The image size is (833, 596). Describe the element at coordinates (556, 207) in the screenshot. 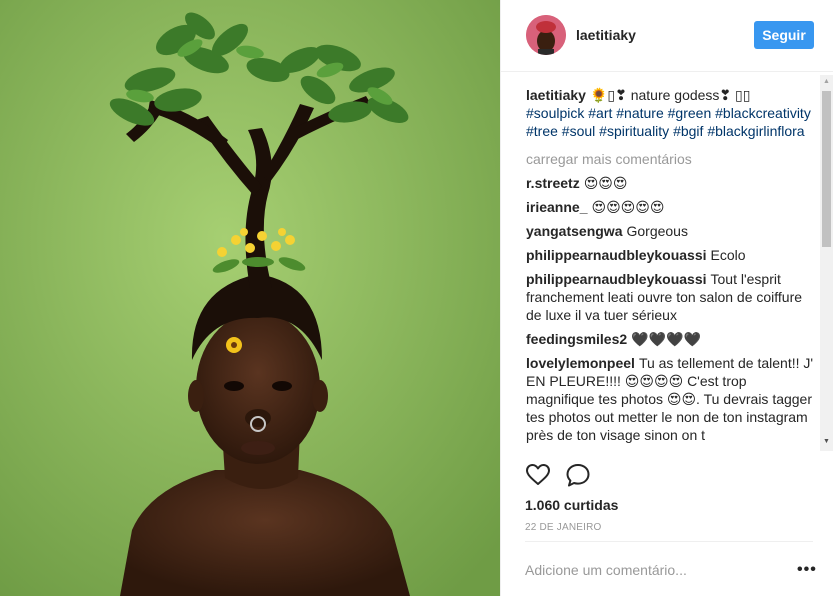

I see `comment-username: irieanne_` at that location.